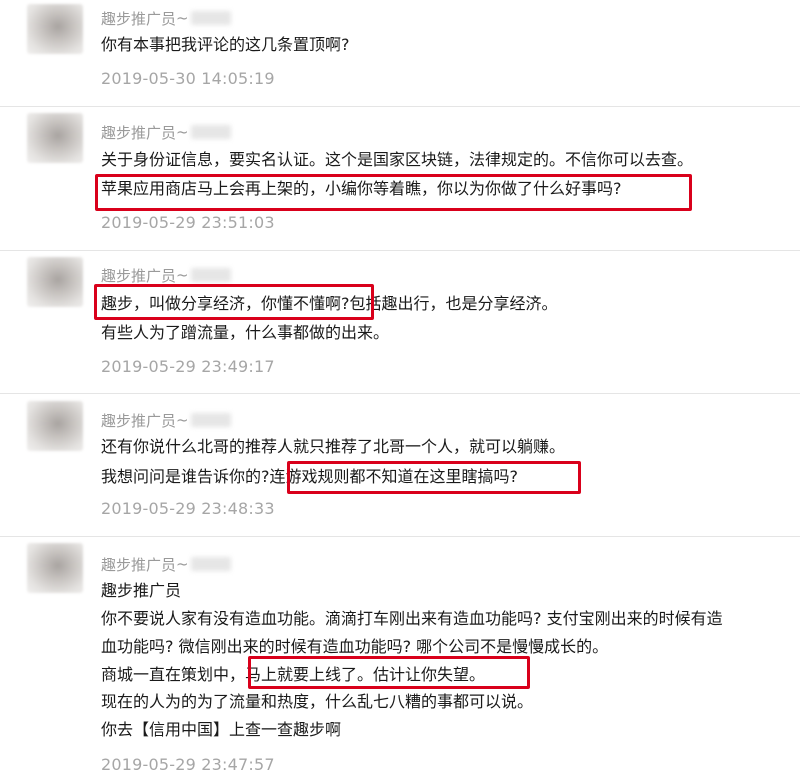 The width and height of the screenshot is (800, 782). I want to click on comment-text-line: 血功能吗? 微信刚出来的时候有造血功能吗? 哪个公司不是慢慢成长的。, so click(355, 646).